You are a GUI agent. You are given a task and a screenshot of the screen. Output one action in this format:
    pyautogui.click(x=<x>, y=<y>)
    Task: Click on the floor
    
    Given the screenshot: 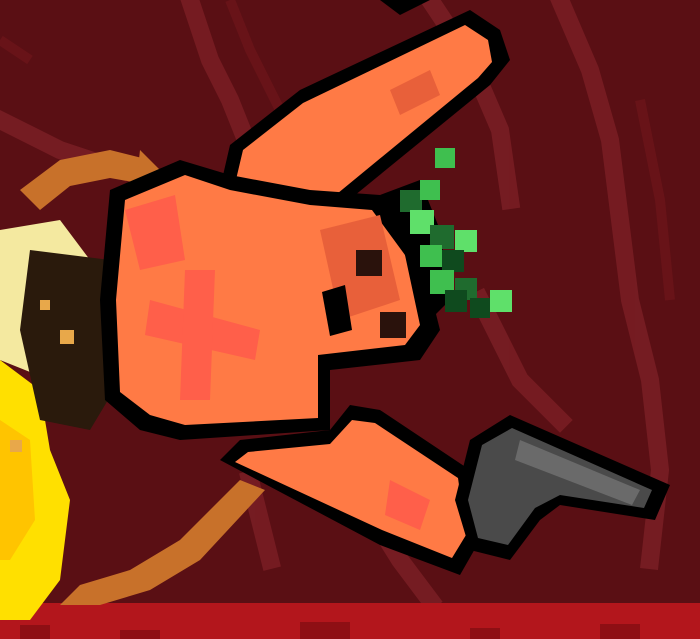 What is the action you would take?
    pyautogui.click(x=350, y=621)
    